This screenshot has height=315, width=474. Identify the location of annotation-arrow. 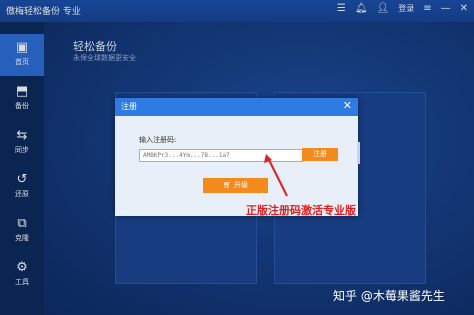
(276, 175).